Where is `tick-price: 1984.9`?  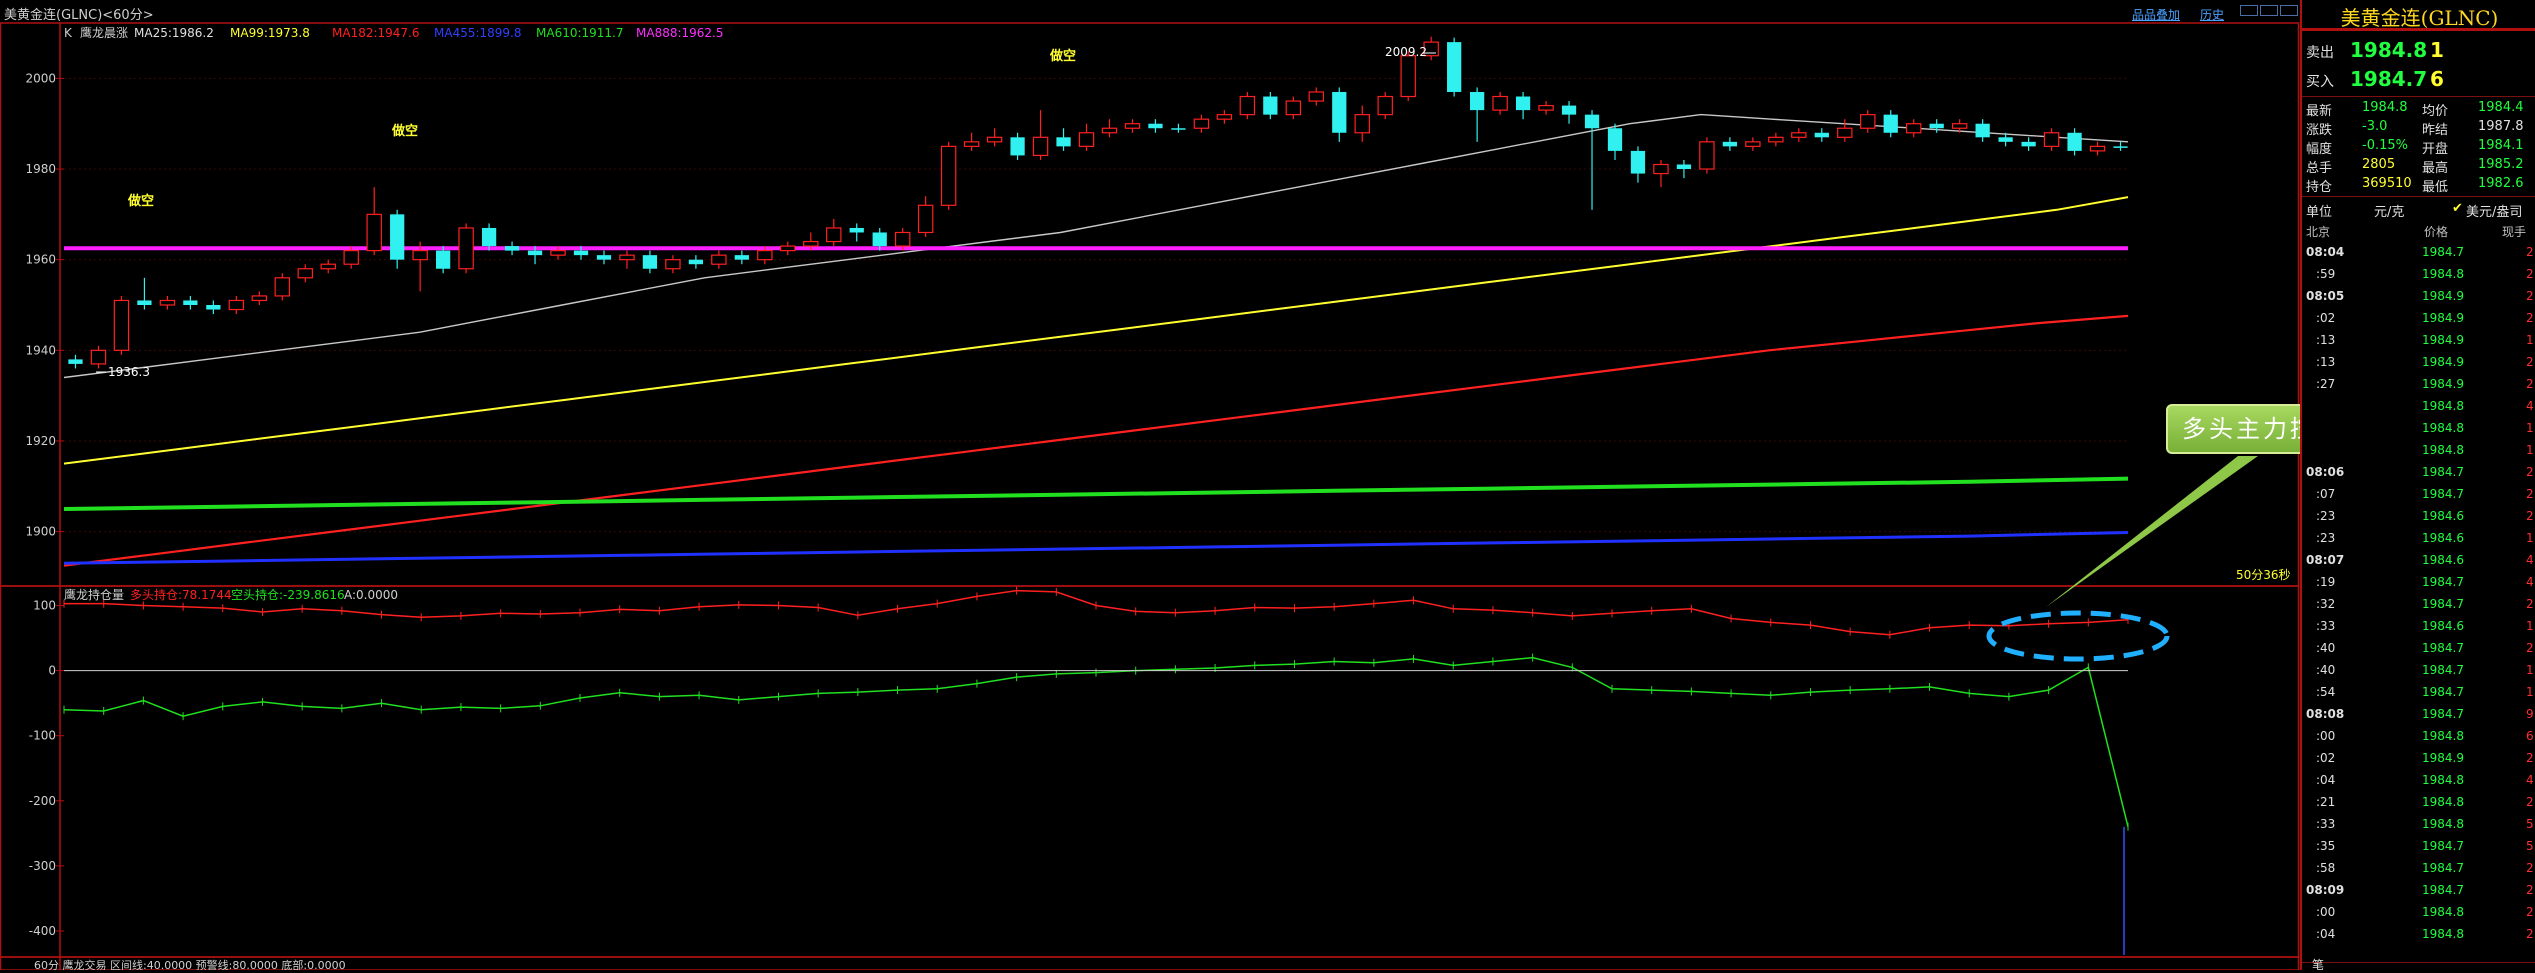
tick-price: 1984.9 is located at coordinates (2443, 758).